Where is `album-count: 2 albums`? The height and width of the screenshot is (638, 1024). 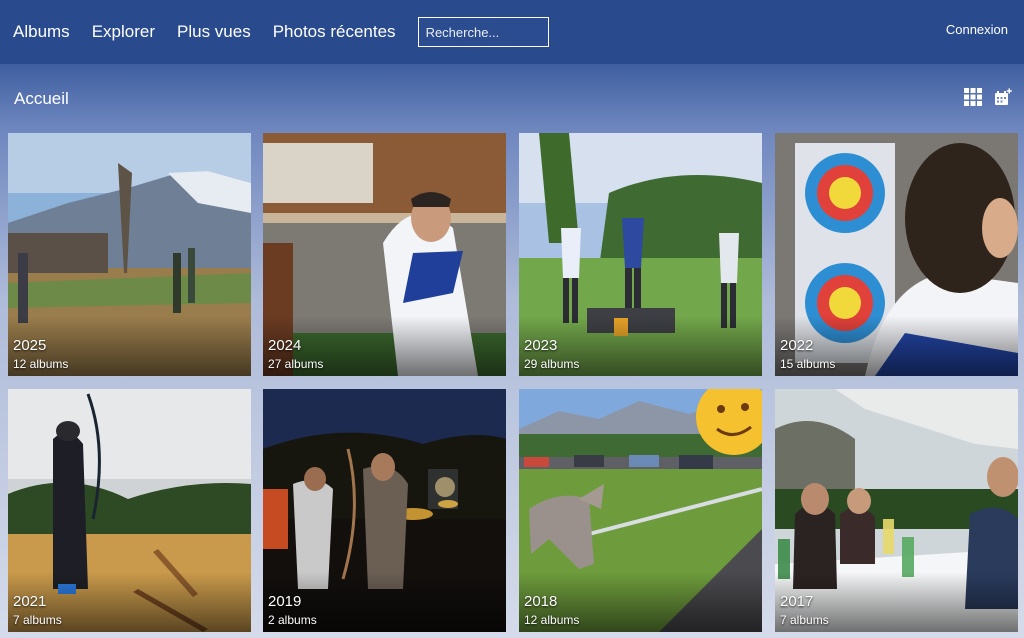
album-count: 2 albums is located at coordinates (292, 620).